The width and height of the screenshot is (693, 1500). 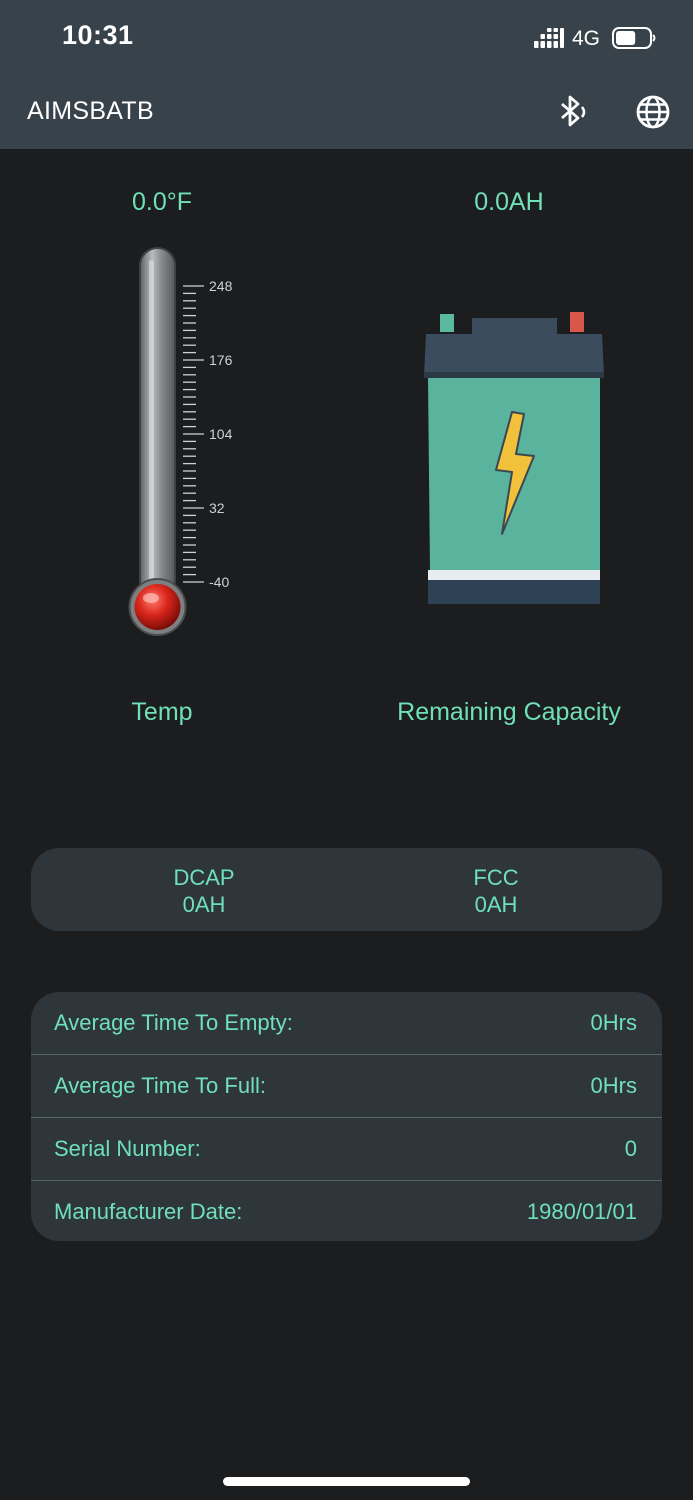 I want to click on dcap-block: DCAP 0AH, so click(x=204, y=891).